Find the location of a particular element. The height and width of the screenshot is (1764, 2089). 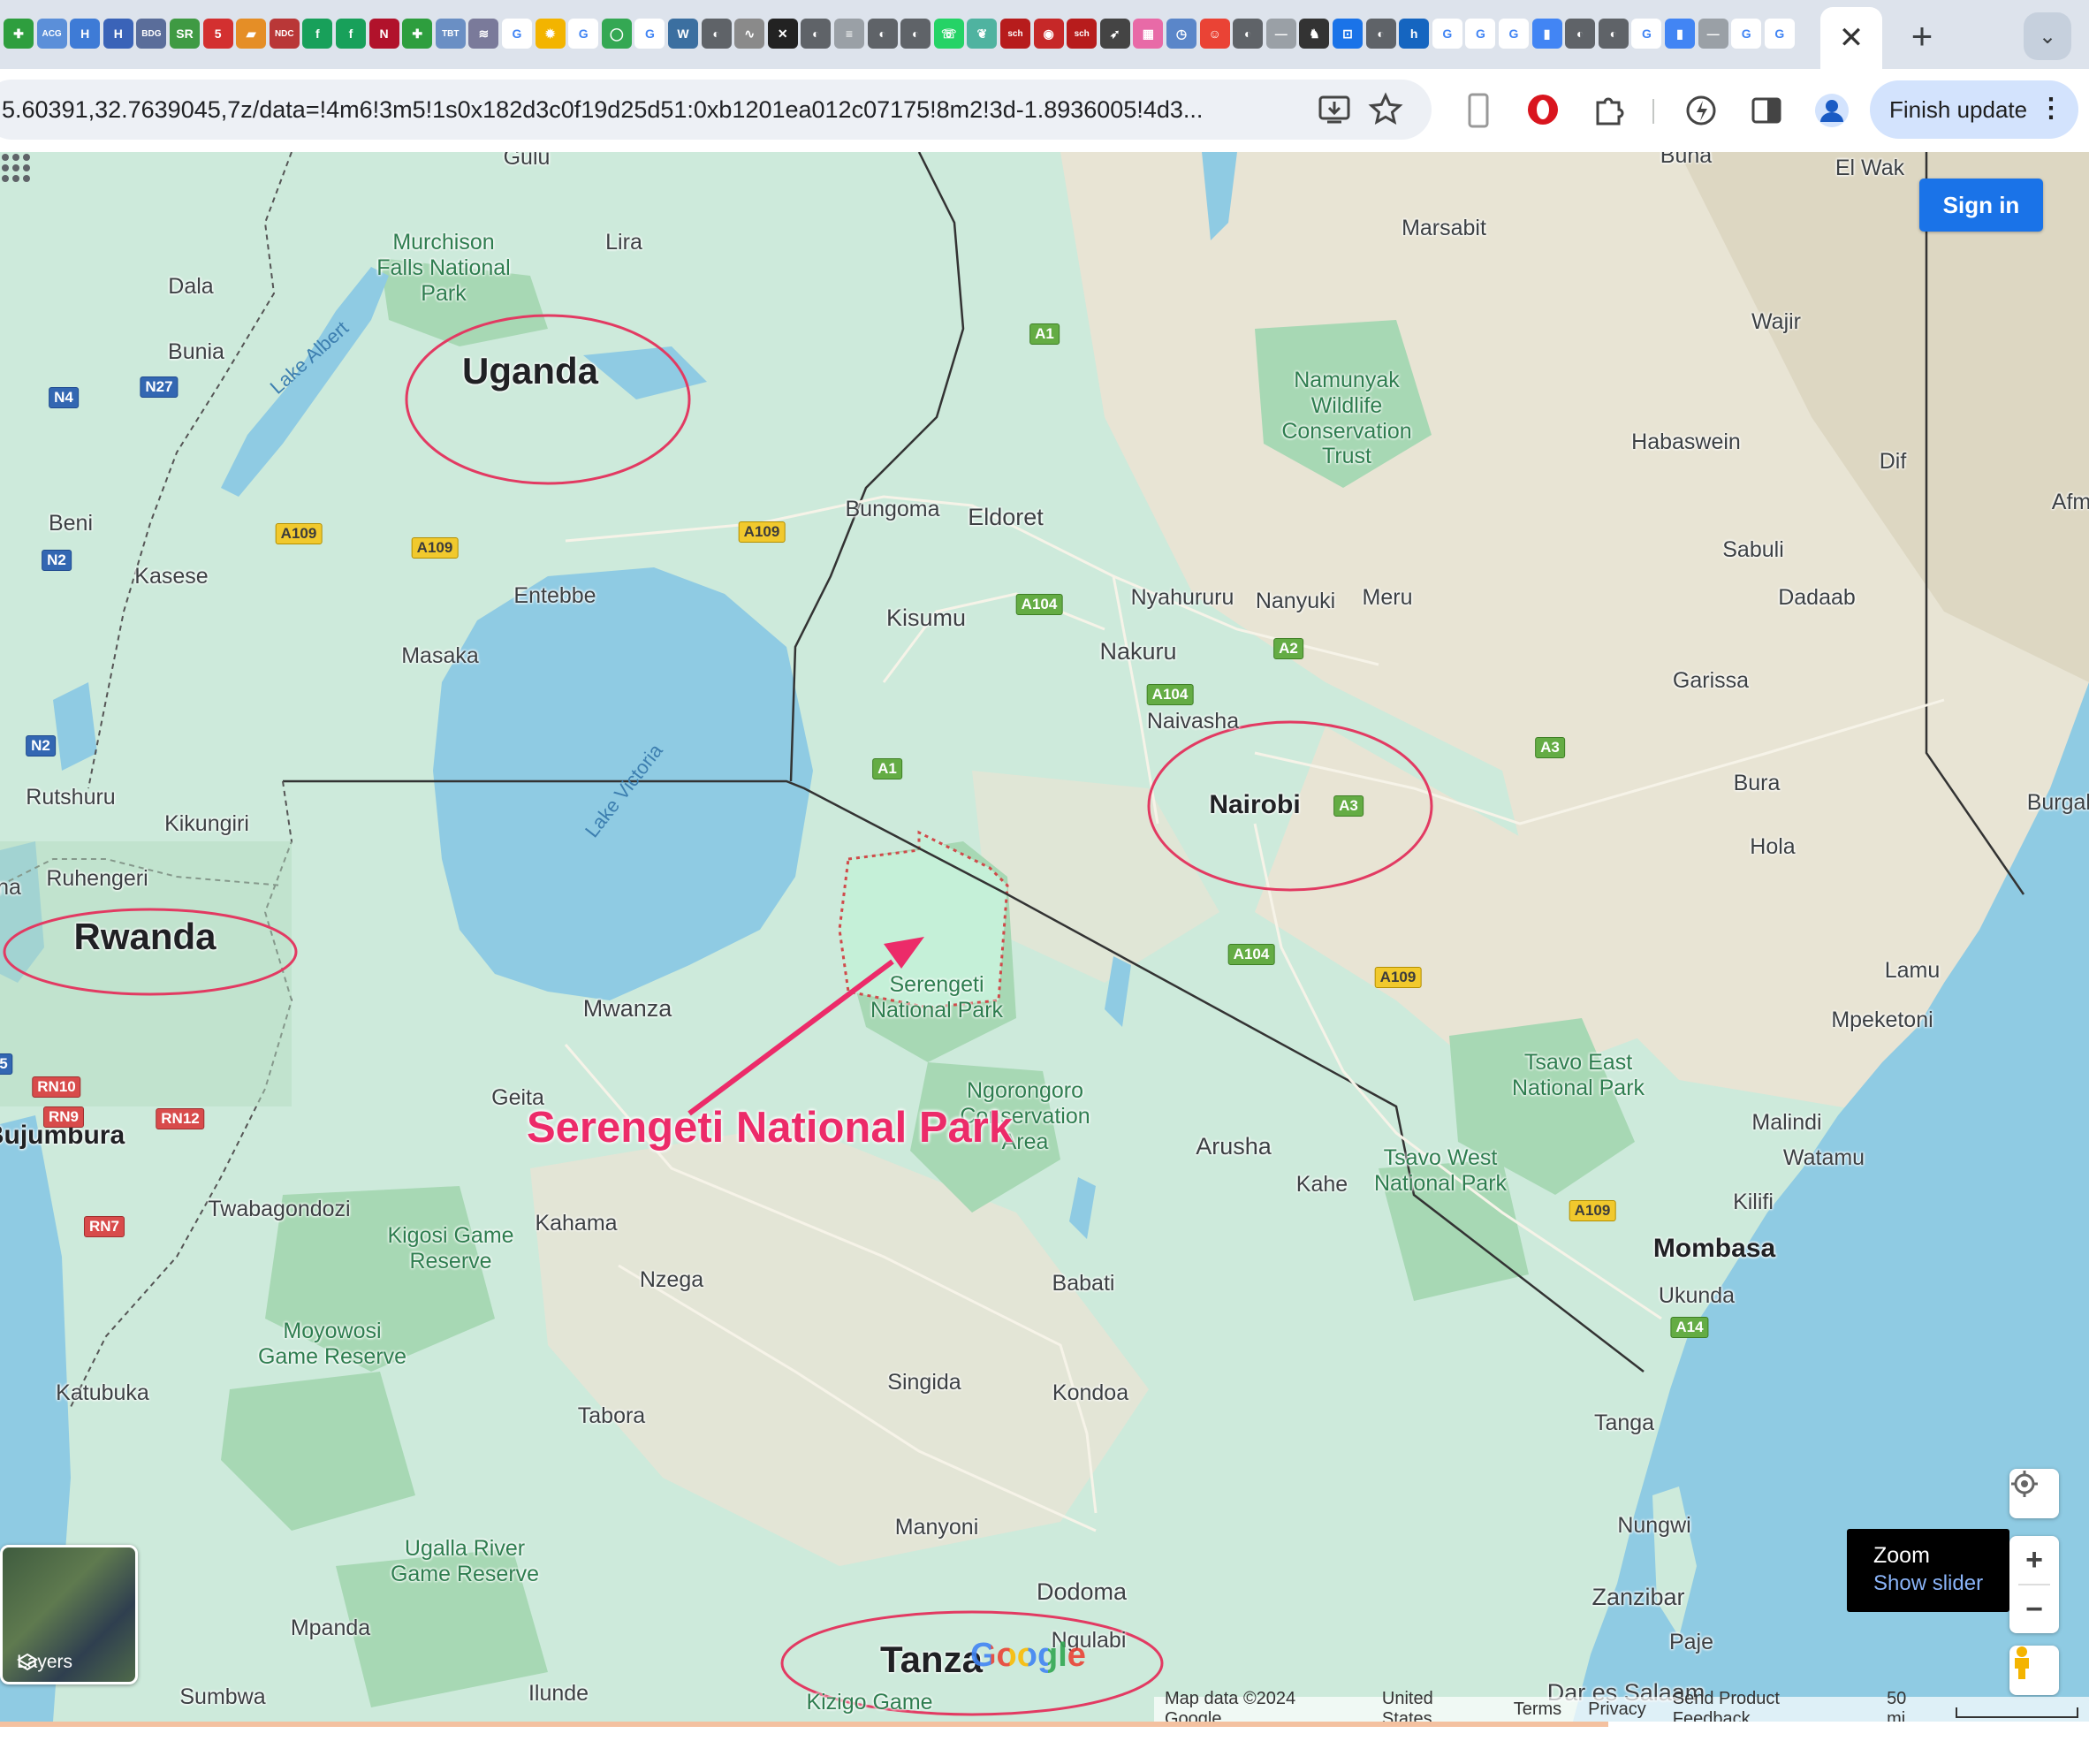

map-label-namunyak: Namunyak Wildlife Conservation Trust is located at coordinates (1347, 419).